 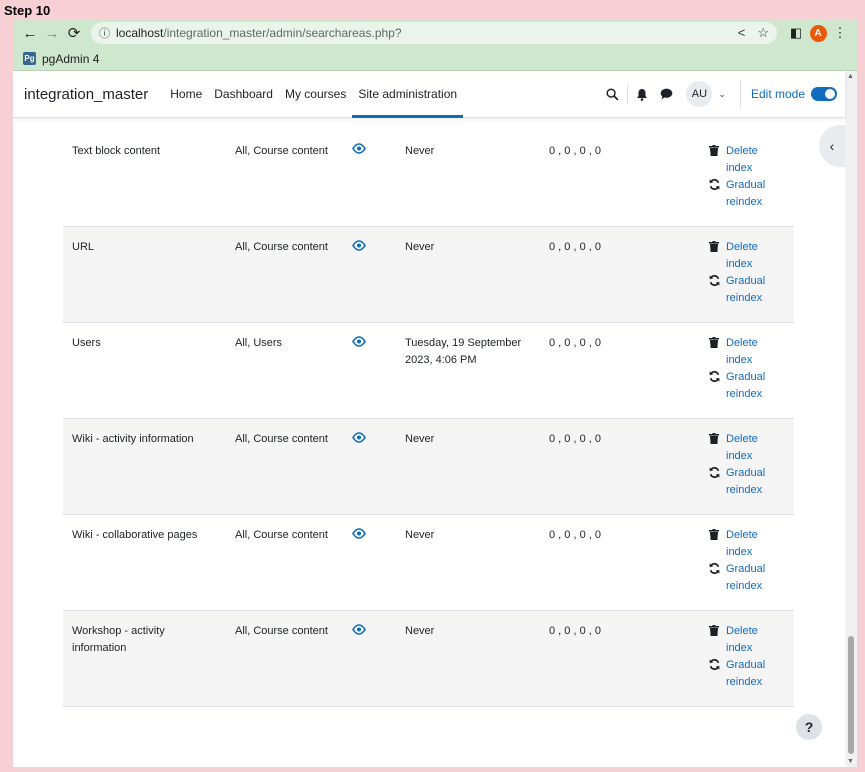 What do you see at coordinates (243, 94) in the screenshot?
I see `nav-dashboard: Dashboard` at bounding box center [243, 94].